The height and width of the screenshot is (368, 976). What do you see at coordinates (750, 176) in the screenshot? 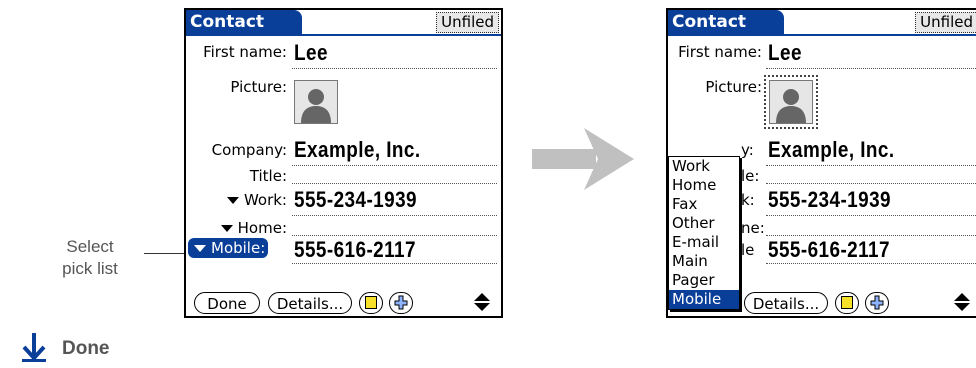
I see `title-label-partial: le:` at bounding box center [750, 176].